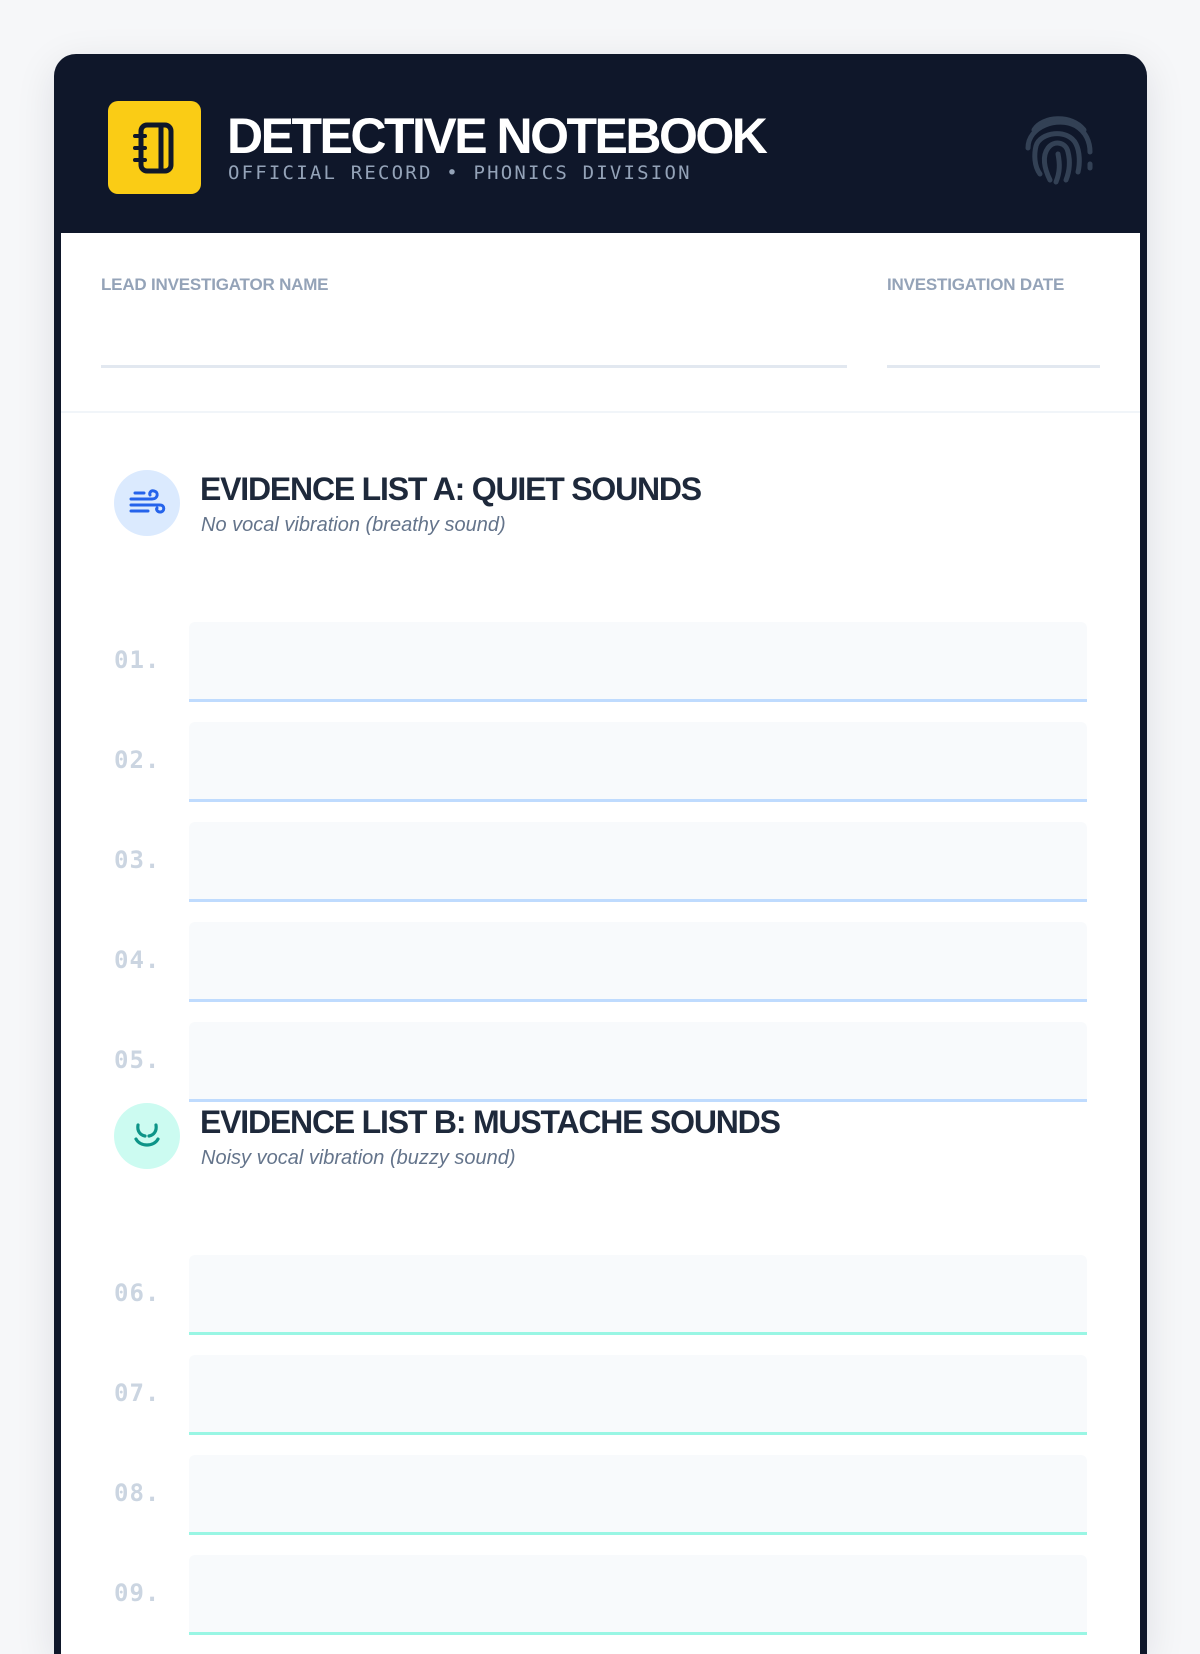  I want to click on page-title: DETECTIVE NOTEBOOK, so click(497, 136).